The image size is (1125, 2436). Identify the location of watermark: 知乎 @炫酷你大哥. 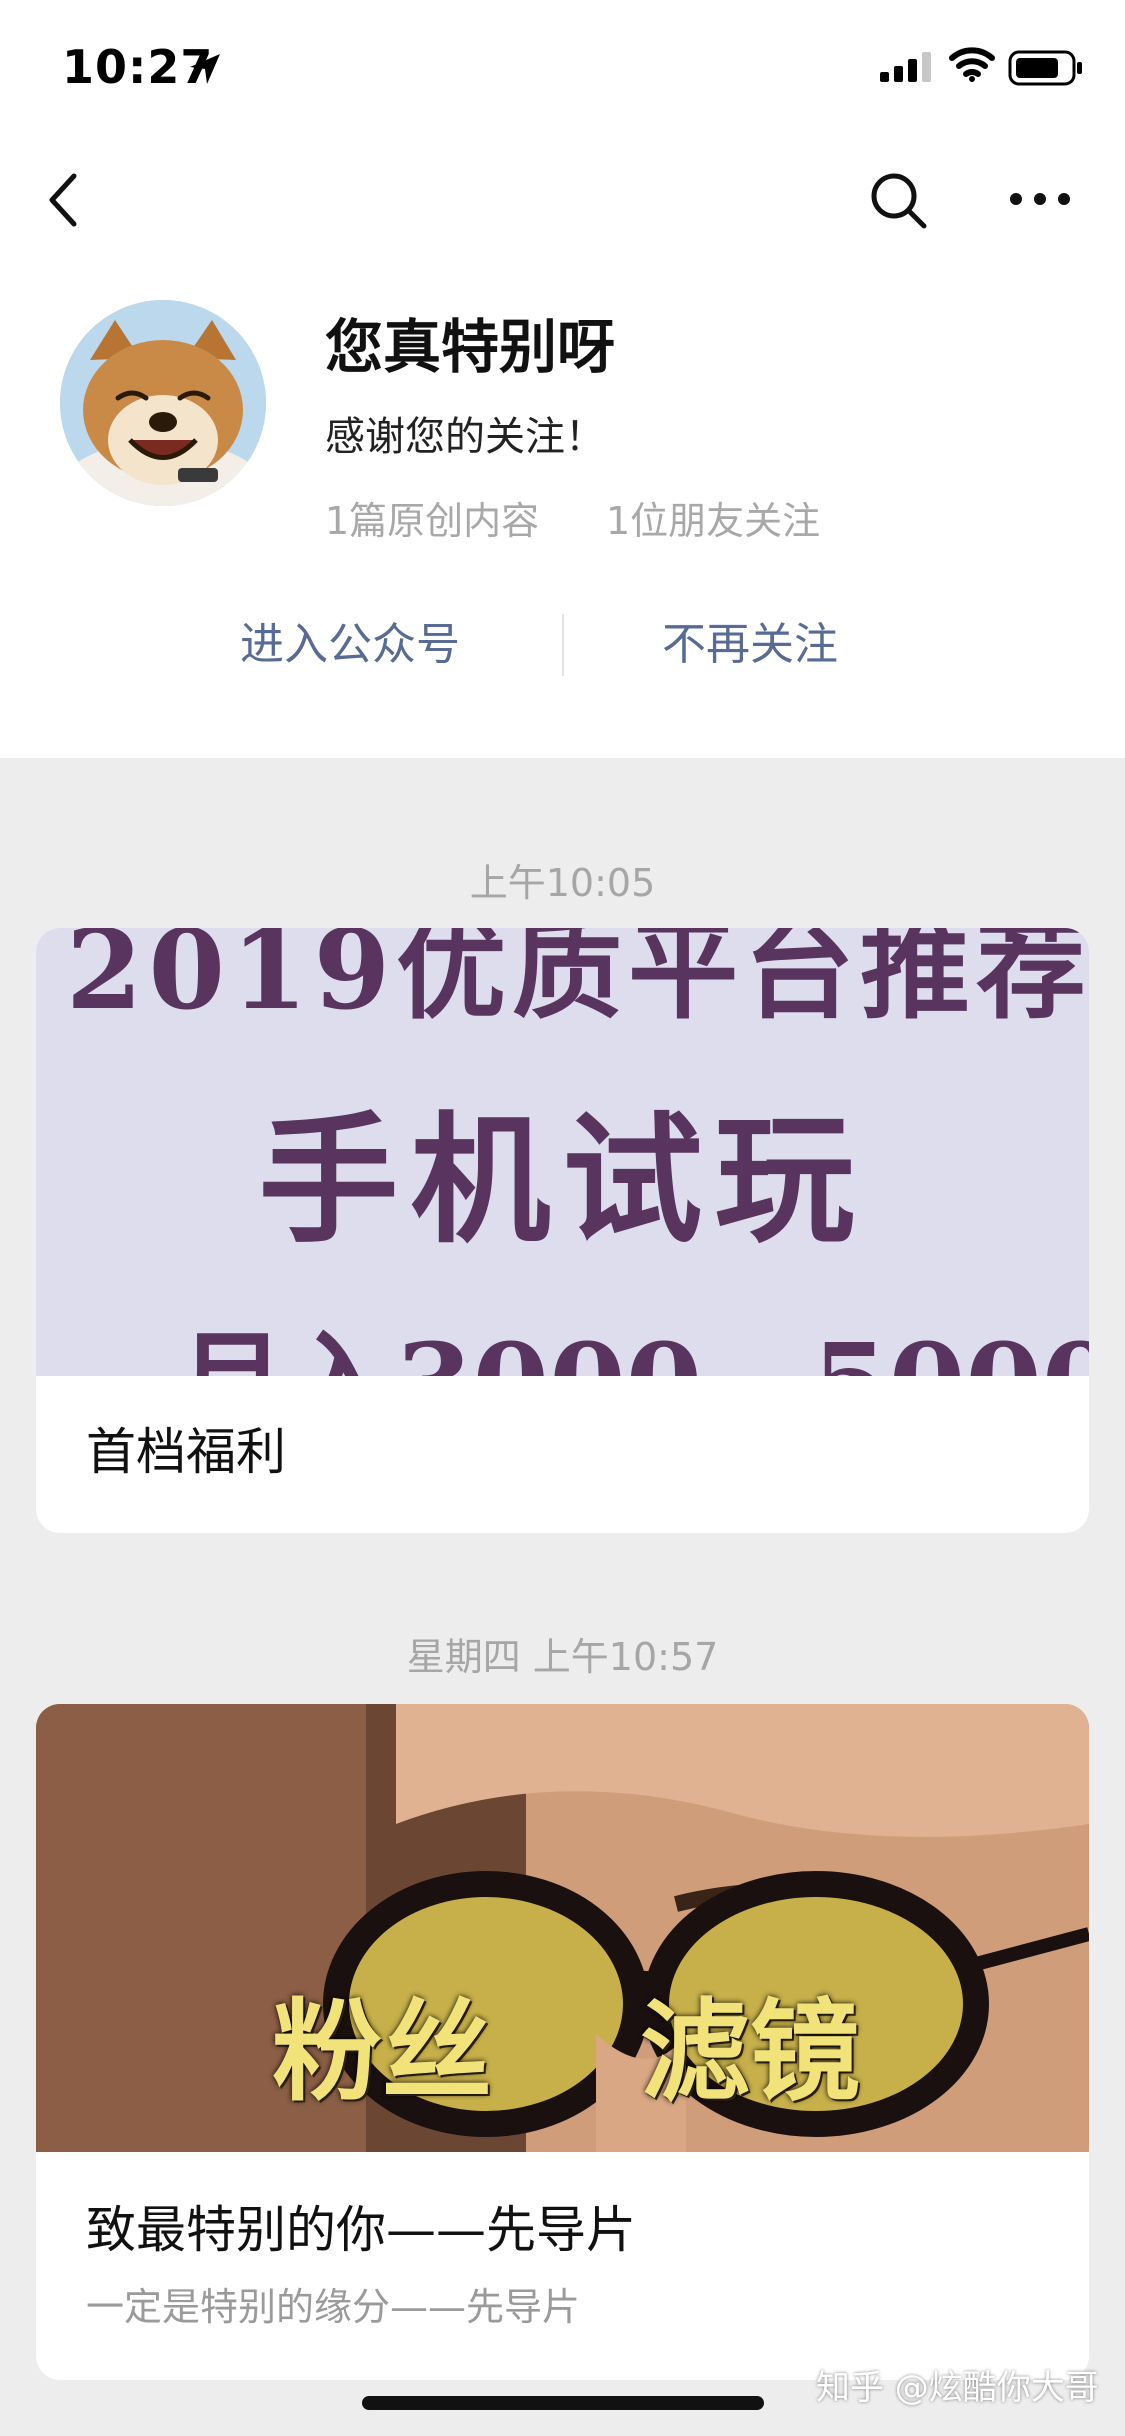
(957, 2388).